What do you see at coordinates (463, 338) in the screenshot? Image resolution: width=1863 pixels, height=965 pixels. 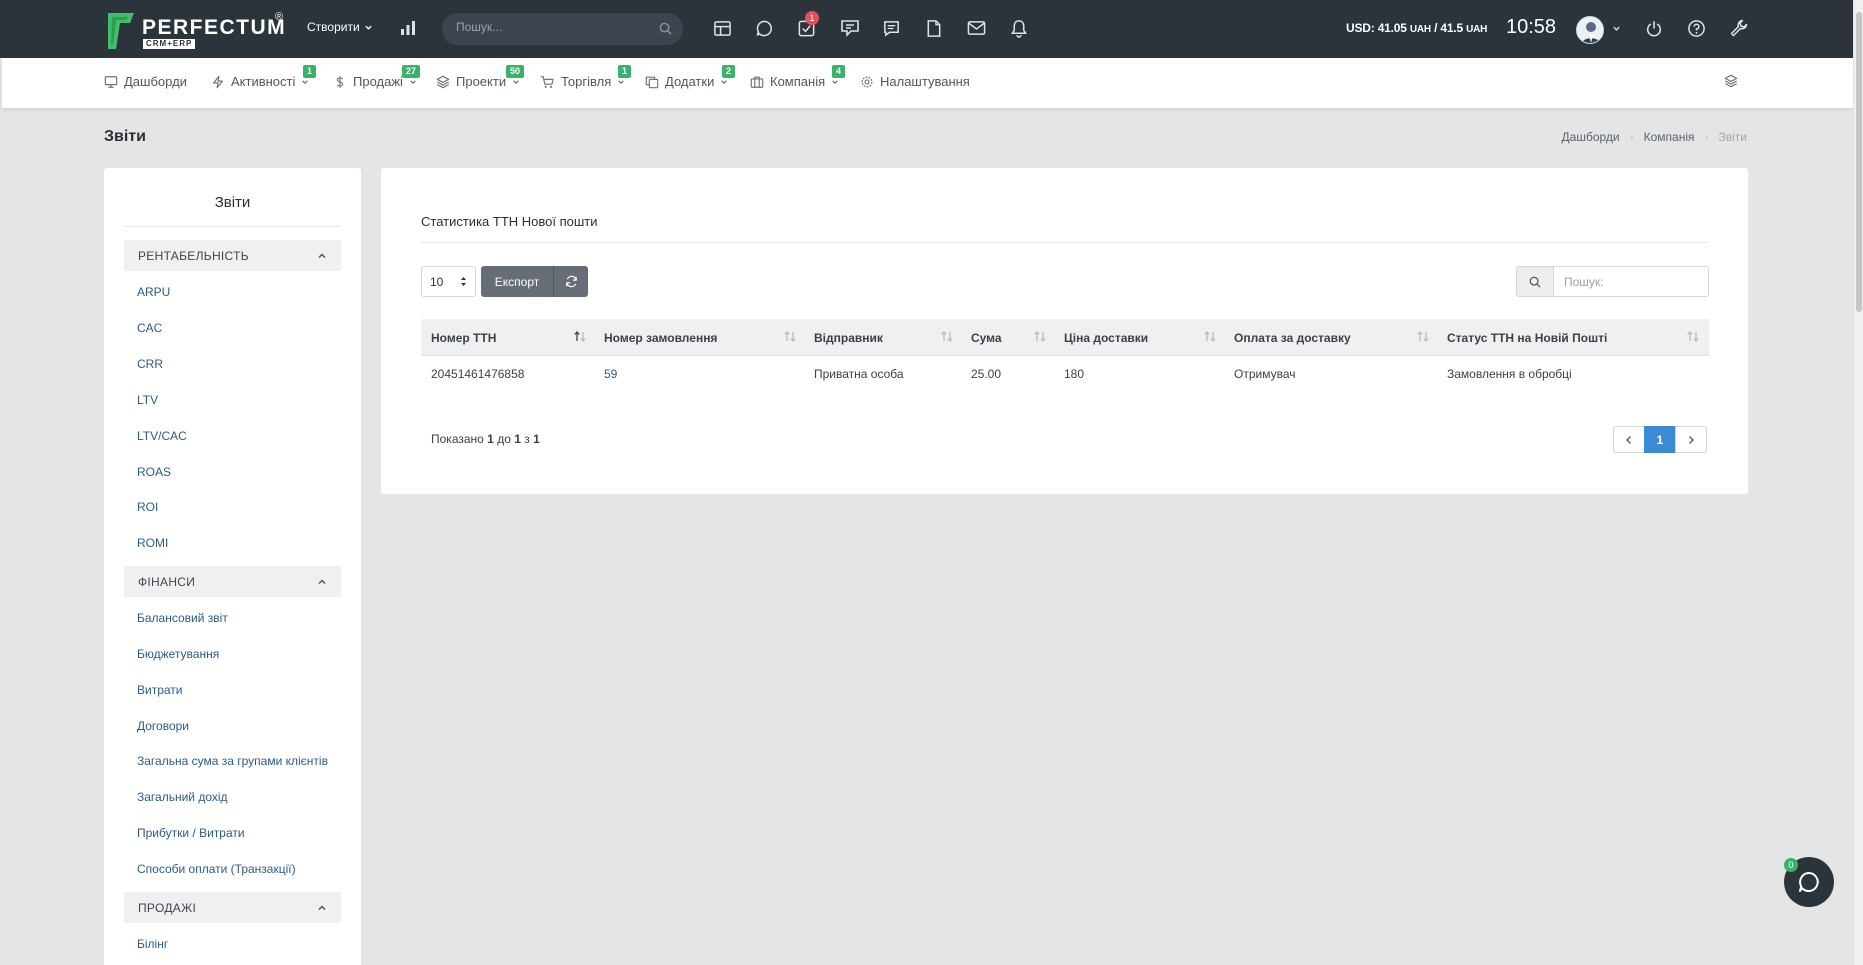 I see `column-header-ttn: Номер ТТН` at bounding box center [463, 338].